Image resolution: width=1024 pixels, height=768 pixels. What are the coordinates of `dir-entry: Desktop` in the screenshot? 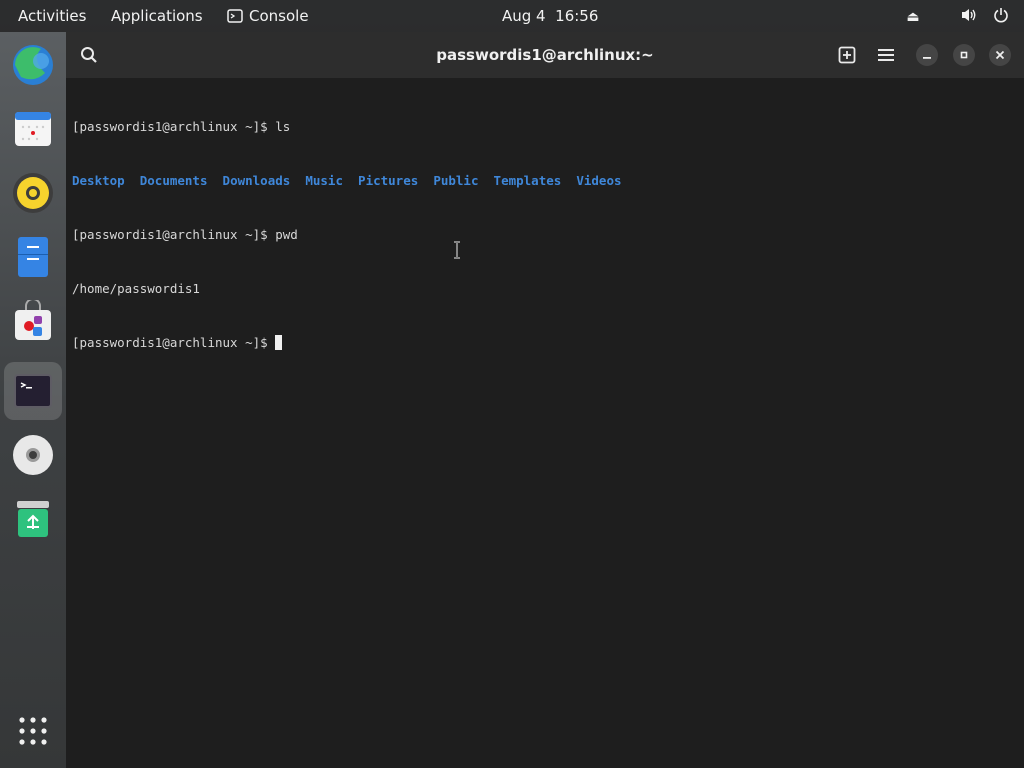 It's located at (98, 180).